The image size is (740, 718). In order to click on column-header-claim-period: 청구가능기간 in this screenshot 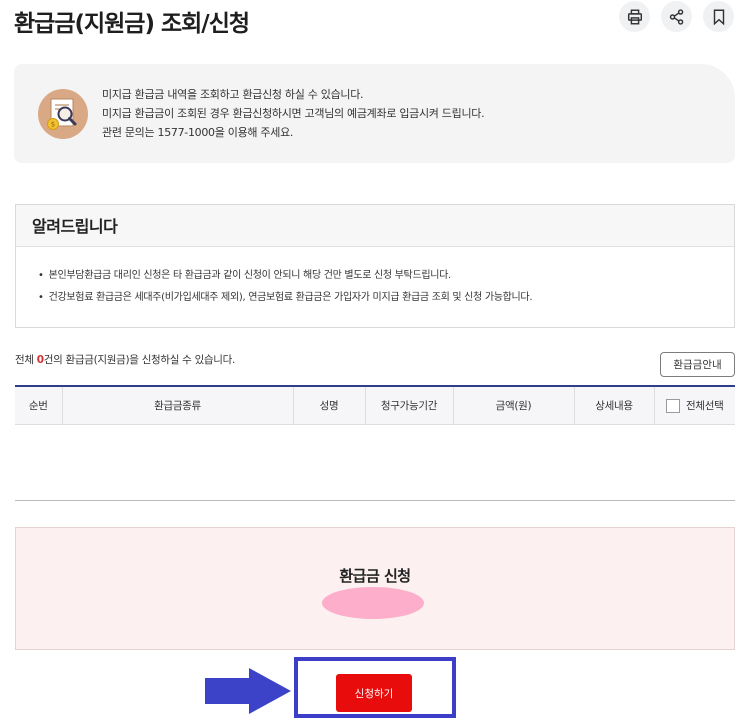, I will do `click(408, 405)`.